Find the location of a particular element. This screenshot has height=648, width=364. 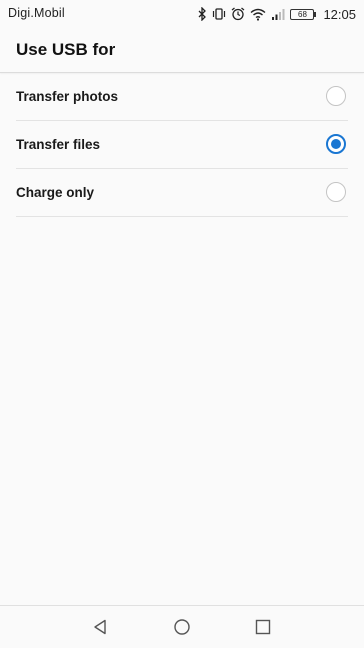

home-icon is located at coordinates (182, 627).